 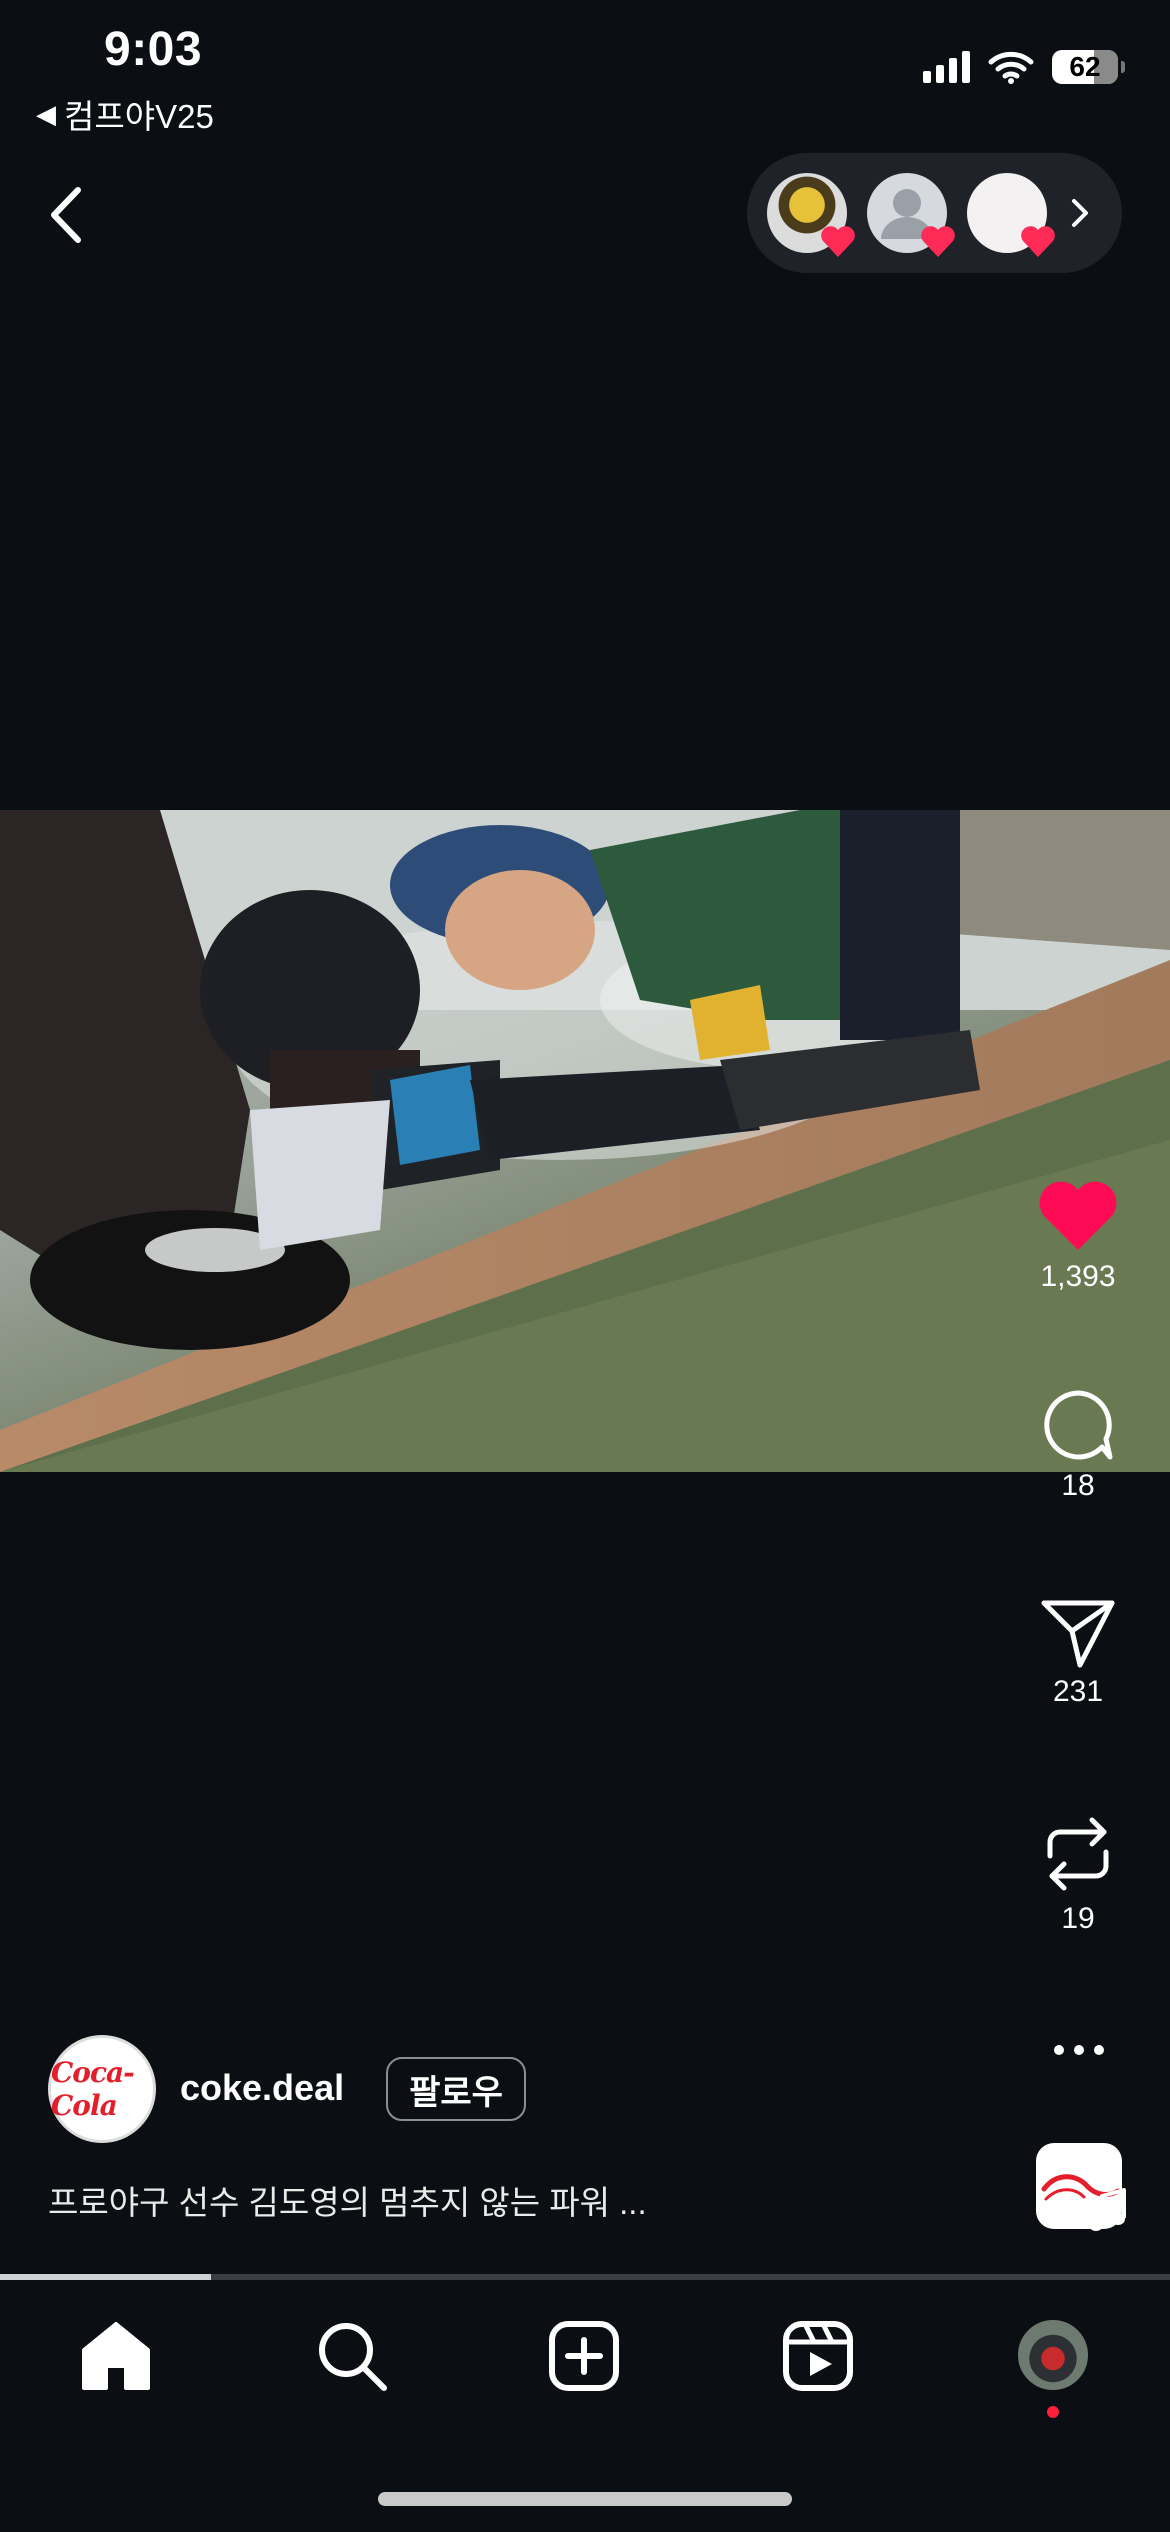 What do you see at coordinates (139, 116) in the screenshot?
I see `back-app-label: 컴프야V25` at bounding box center [139, 116].